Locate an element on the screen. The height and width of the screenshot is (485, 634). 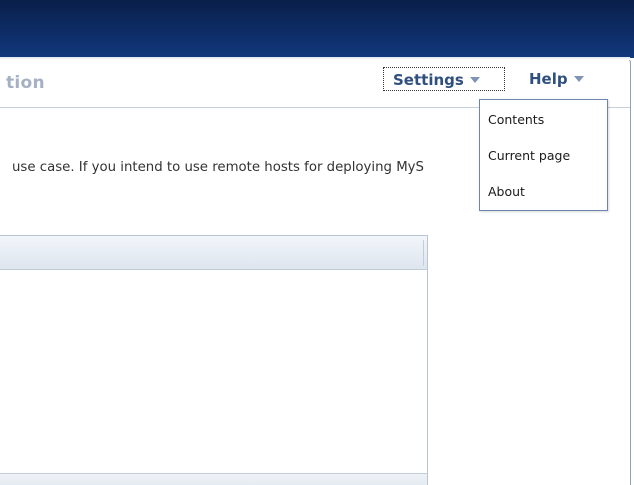
menu-item-current-page: Current page is located at coordinates (543, 156).